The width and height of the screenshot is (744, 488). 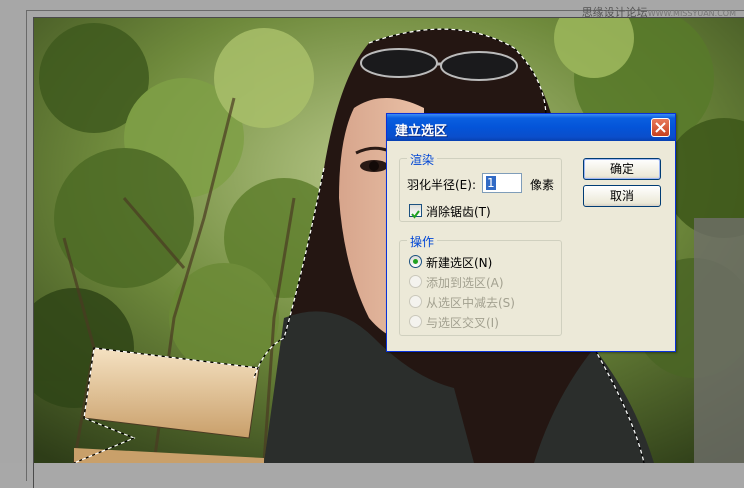 I want to click on watermark-url: WWW.MISSYUAN.COM, so click(x=691, y=13).